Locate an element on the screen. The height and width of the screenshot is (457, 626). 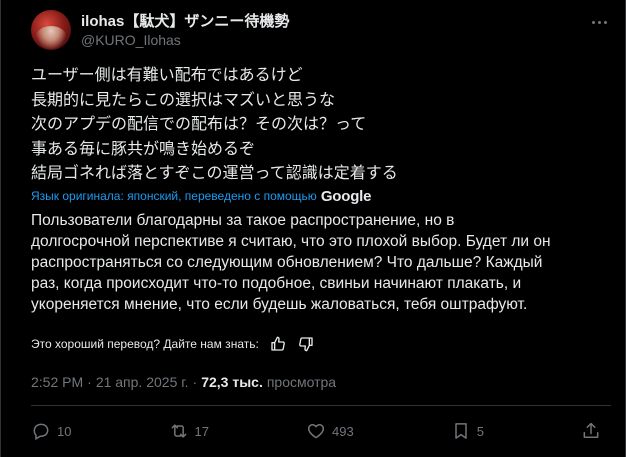
avatar is located at coordinates (51, 30).